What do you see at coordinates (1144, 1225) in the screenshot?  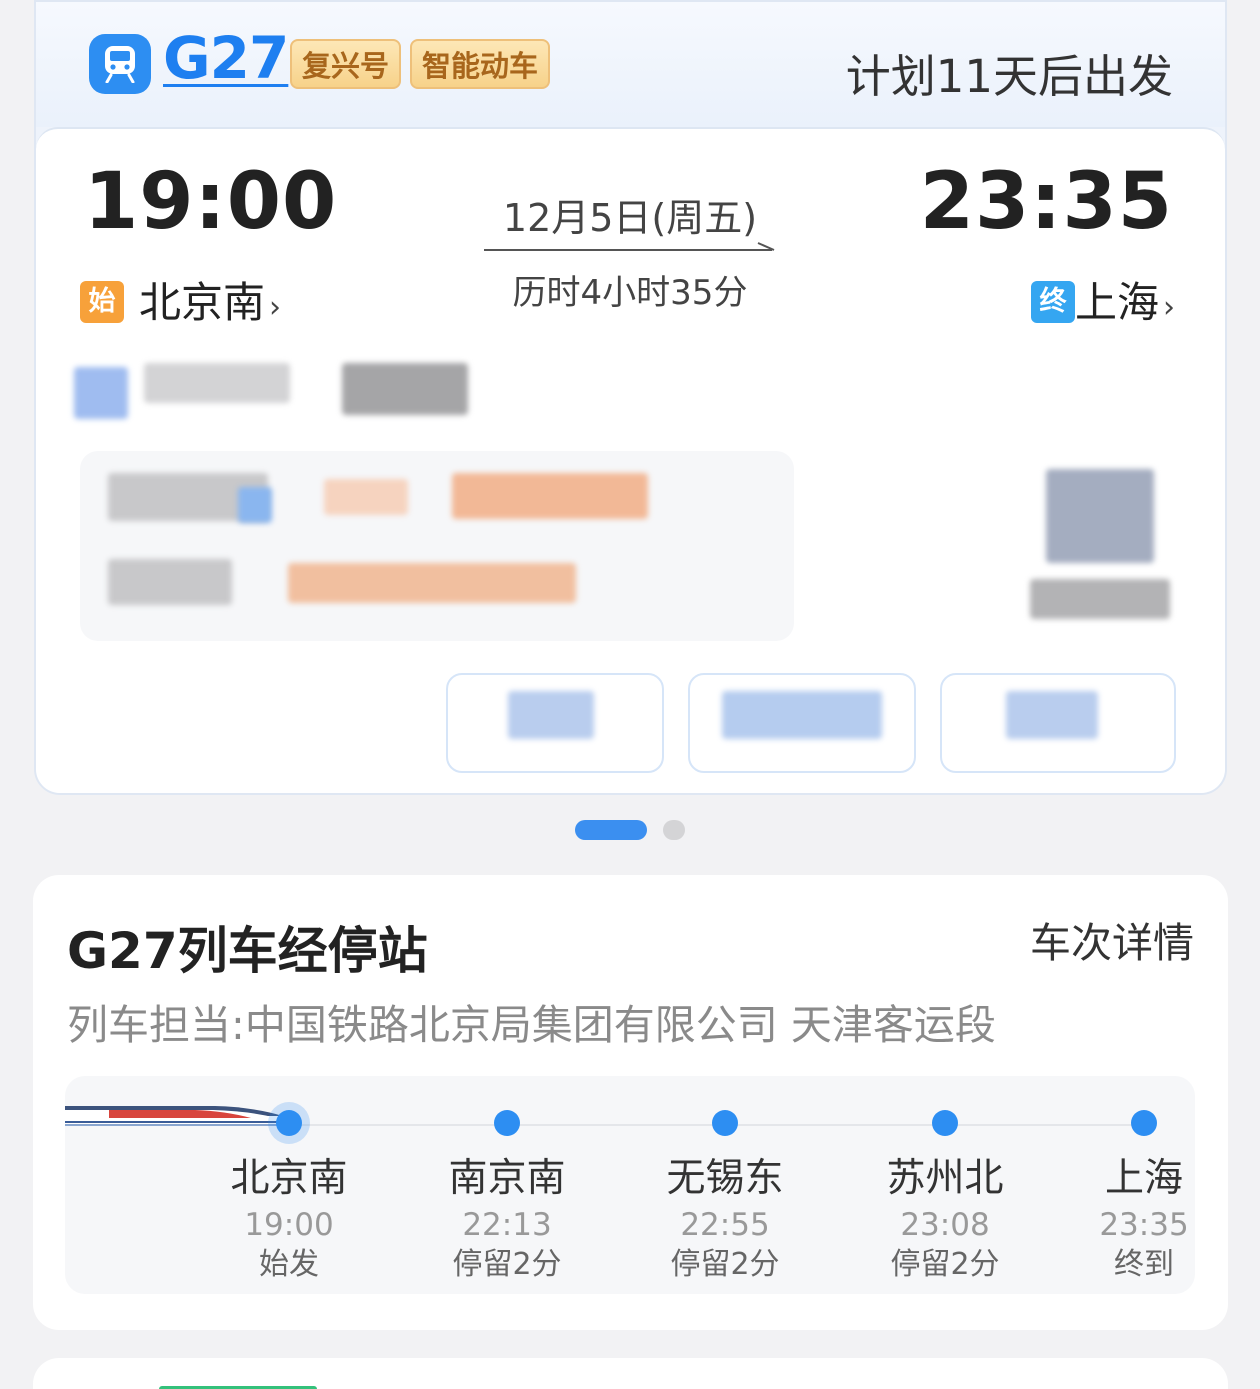 I see `stop-time: 23:35` at bounding box center [1144, 1225].